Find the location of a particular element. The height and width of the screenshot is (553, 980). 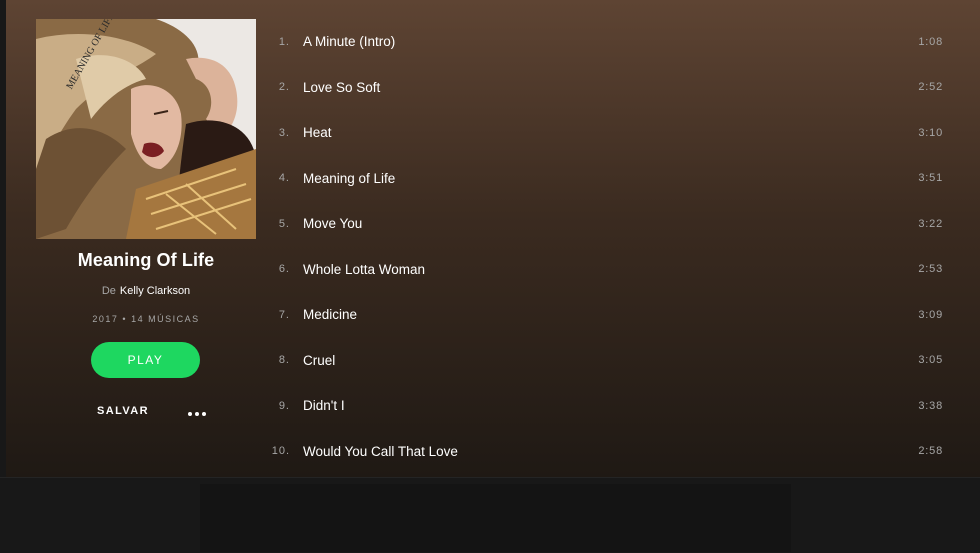

track-row: 3. Heat 3:10 is located at coordinates (612, 133).